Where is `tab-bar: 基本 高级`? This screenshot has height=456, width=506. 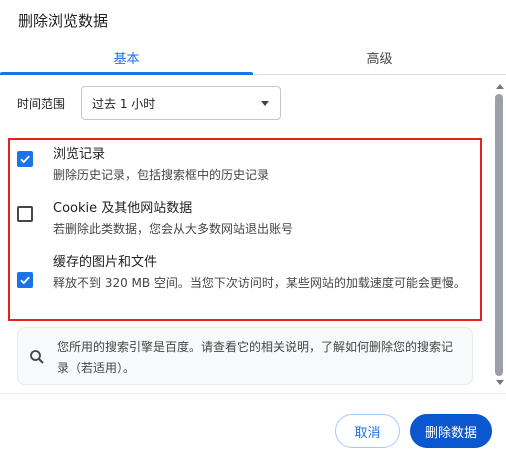 tab-bar: 基本 高级 is located at coordinates (253, 57).